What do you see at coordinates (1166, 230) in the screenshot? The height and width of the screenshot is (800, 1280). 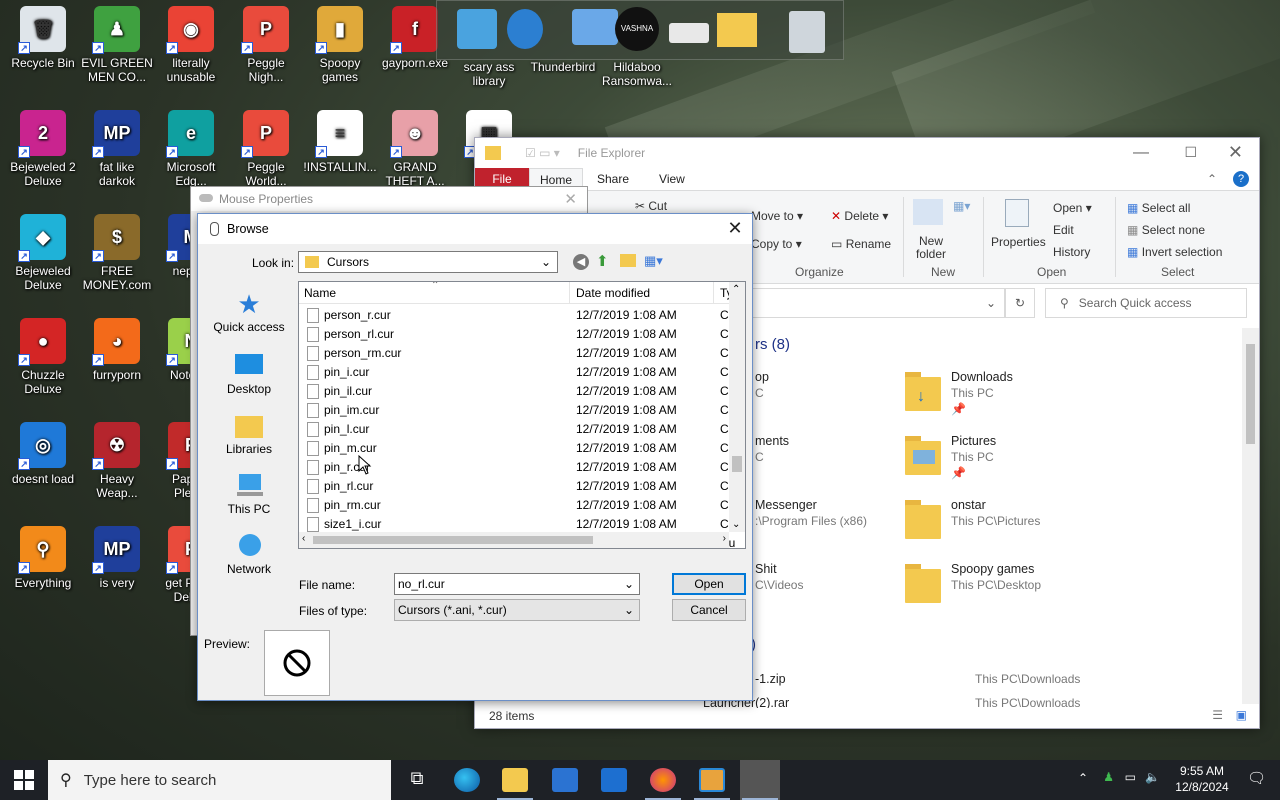 I see `select-none-button: ▦ Select none` at bounding box center [1166, 230].